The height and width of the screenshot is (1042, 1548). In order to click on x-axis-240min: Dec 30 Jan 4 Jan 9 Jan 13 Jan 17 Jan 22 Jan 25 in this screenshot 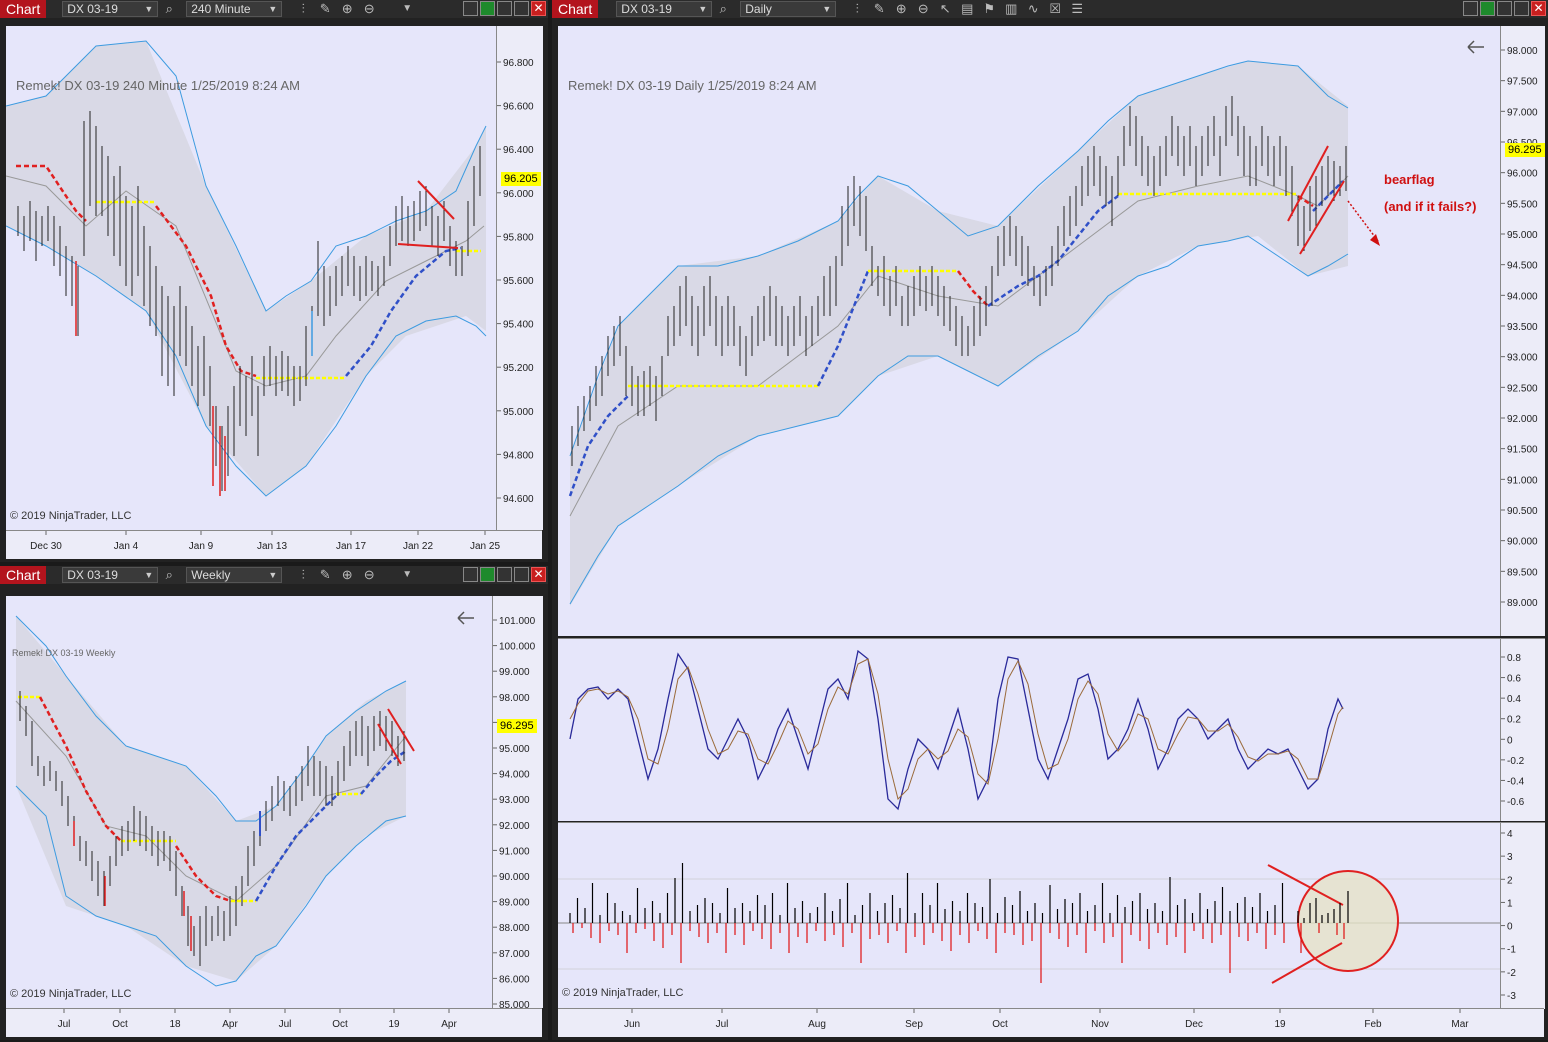, I will do `click(274, 544)`.